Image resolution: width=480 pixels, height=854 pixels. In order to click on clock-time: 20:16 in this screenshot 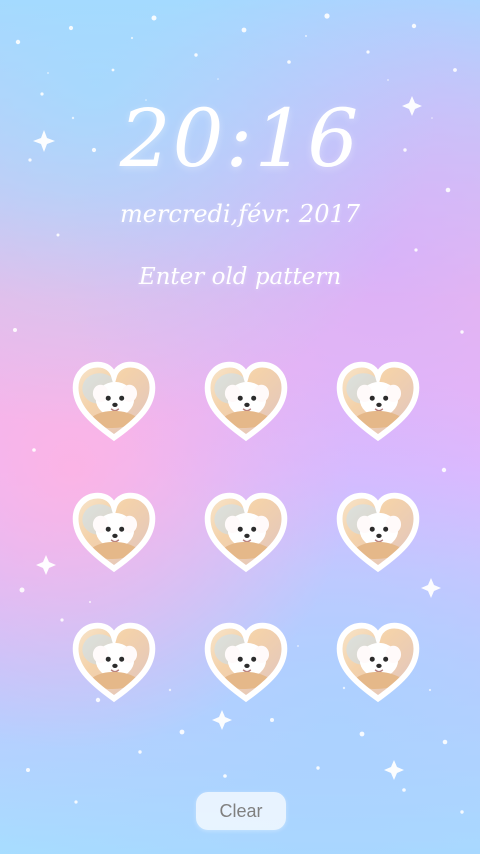, I will do `click(240, 138)`.